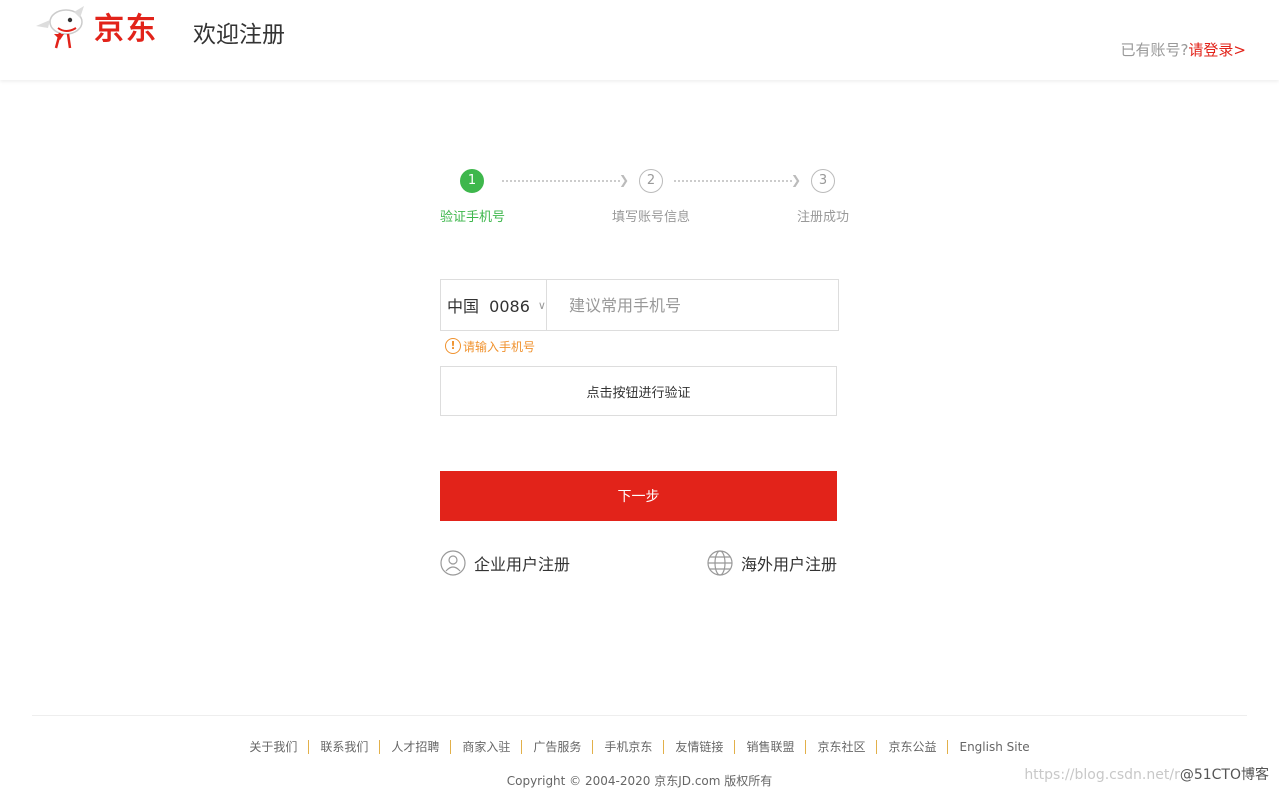 The width and height of the screenshot is (1279, 794). I want to click on login-prompt: 已有账号?, so click(1154, 50).